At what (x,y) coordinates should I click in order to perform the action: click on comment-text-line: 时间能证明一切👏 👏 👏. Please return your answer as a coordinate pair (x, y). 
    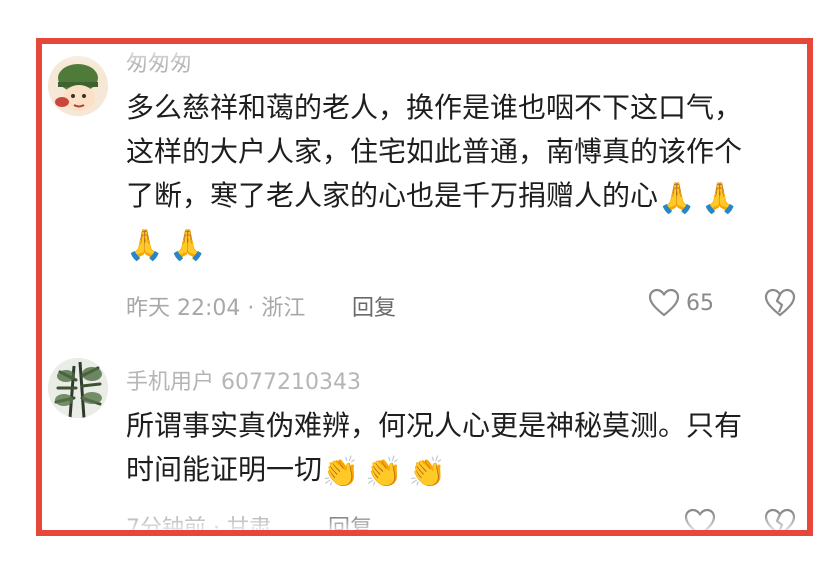
    Looking at the image, I should click on (456, 471).